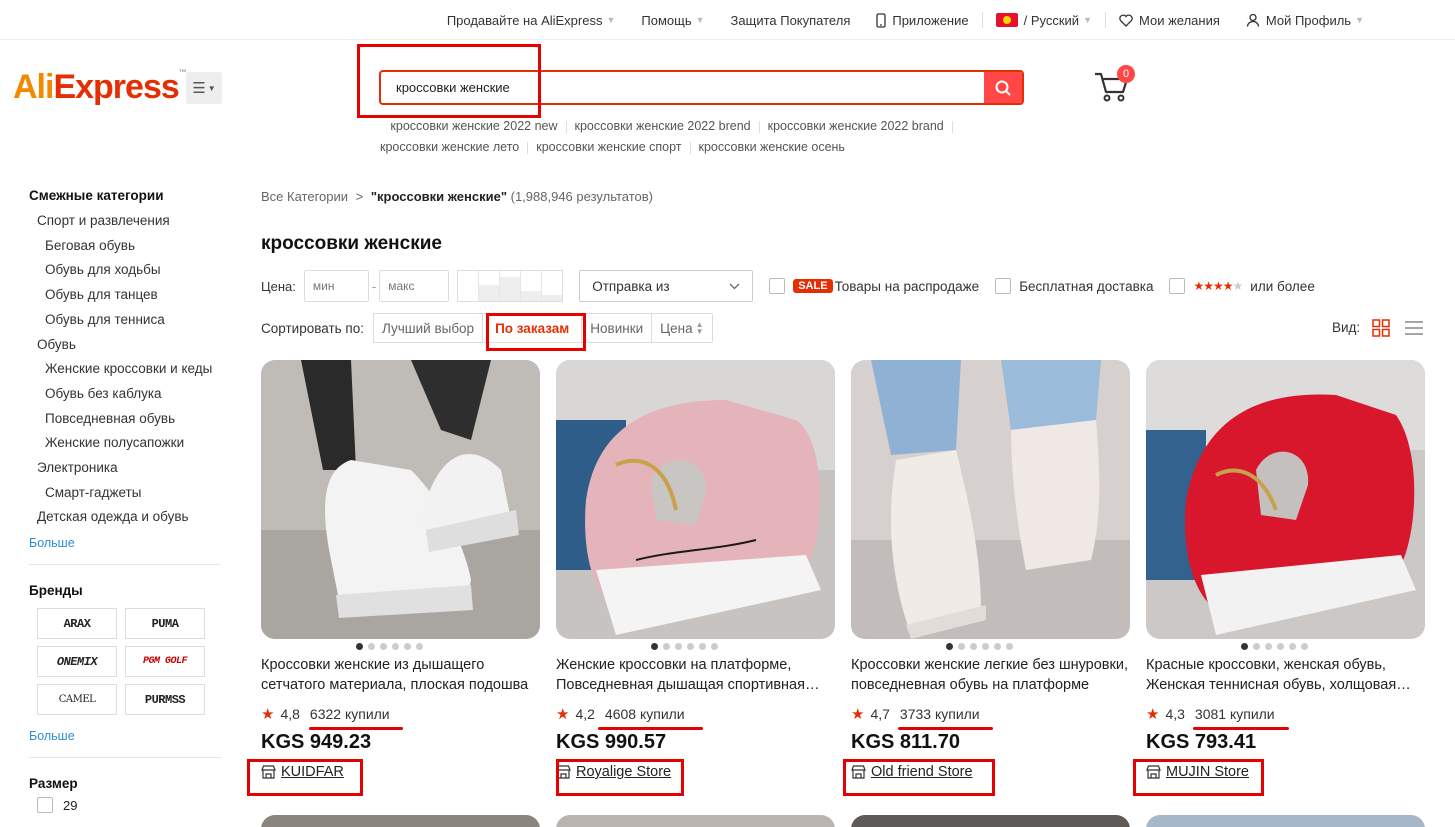  What do you see at coordinates (1177, 286) in the screenshot?
I see `rating-checkbox` at bounding box center [1177, 286].